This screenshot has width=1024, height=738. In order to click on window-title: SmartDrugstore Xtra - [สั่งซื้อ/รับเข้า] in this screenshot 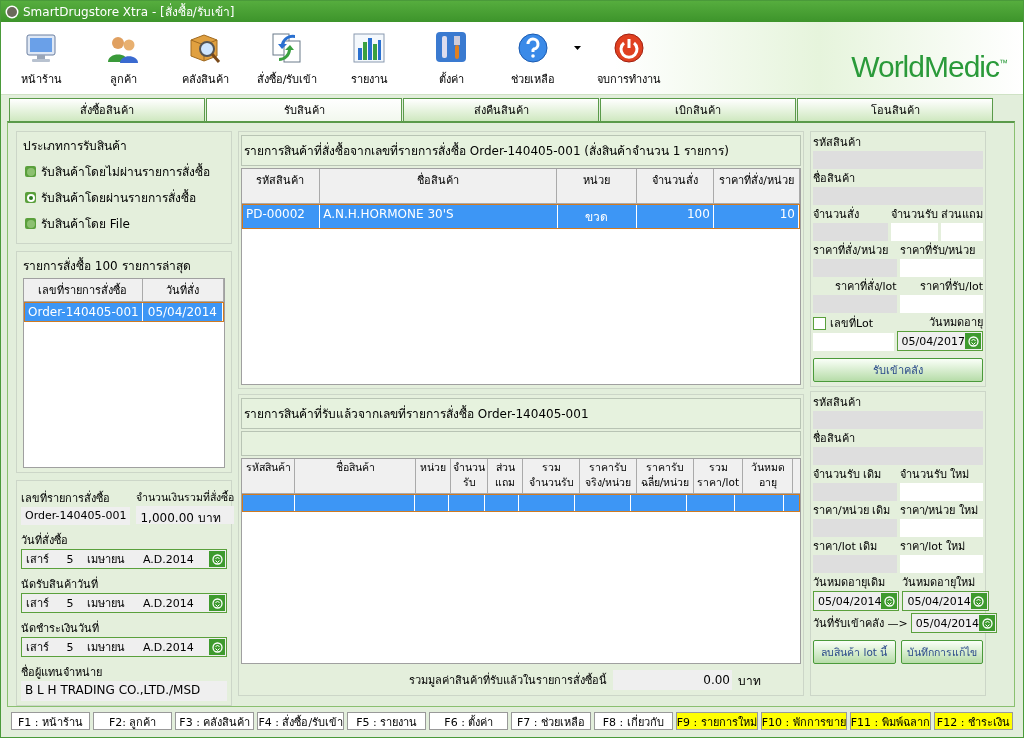, I will do `click(129, 11)`.